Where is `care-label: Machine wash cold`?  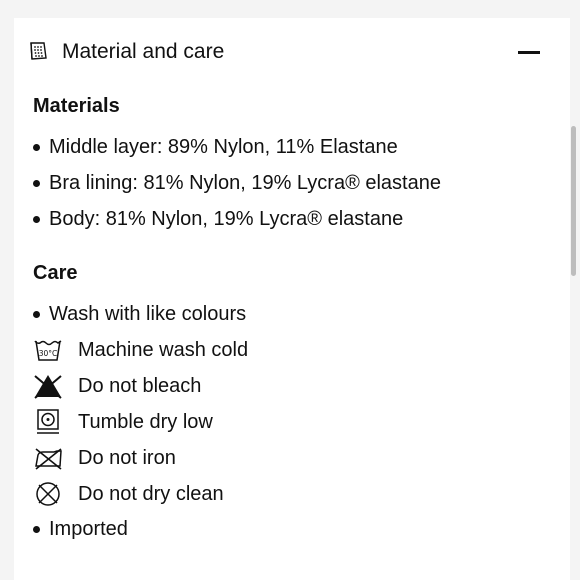 care-label: Machine wash cold is located at coordinates (163, 350).